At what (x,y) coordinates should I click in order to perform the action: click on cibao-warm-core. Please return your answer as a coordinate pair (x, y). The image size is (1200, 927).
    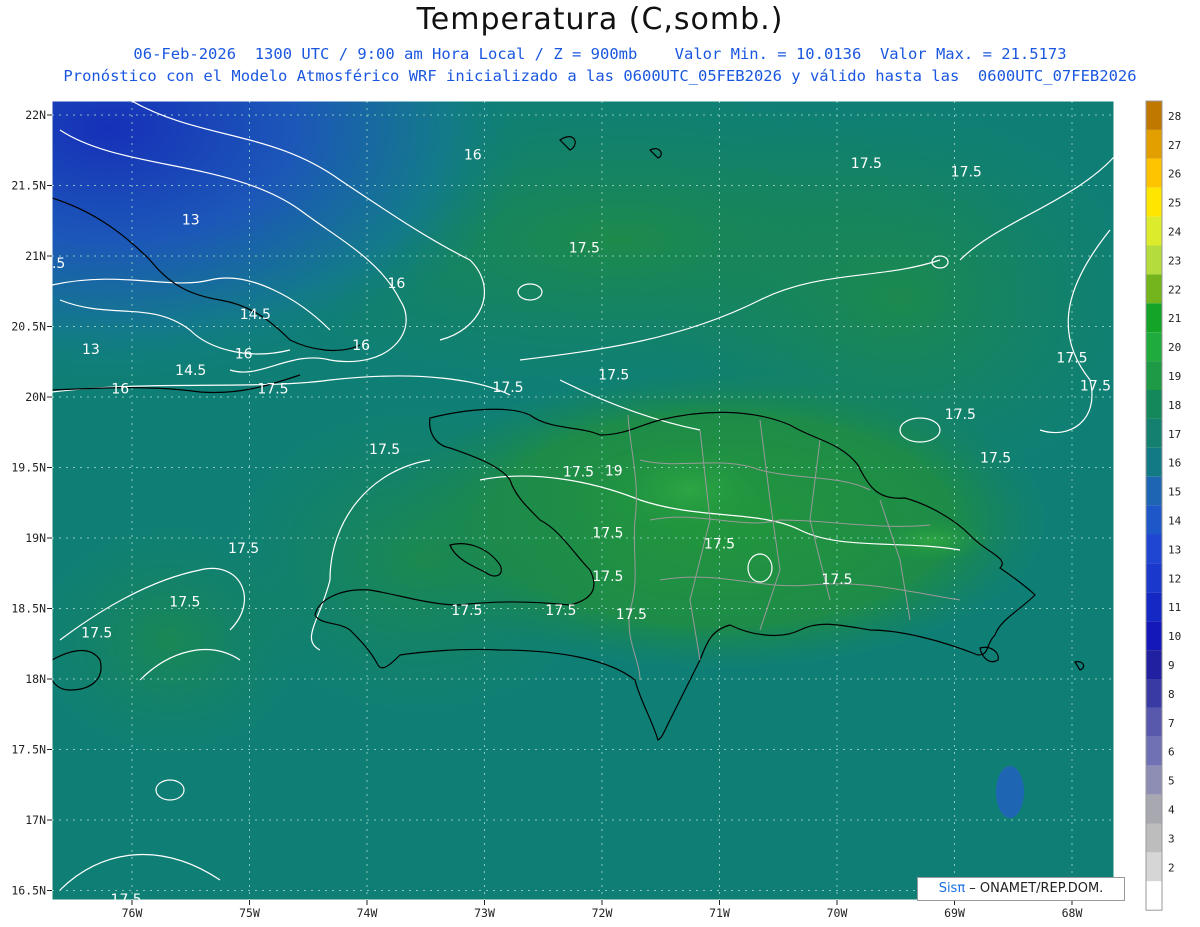
    Looking at the image, I should click on (690, 490).